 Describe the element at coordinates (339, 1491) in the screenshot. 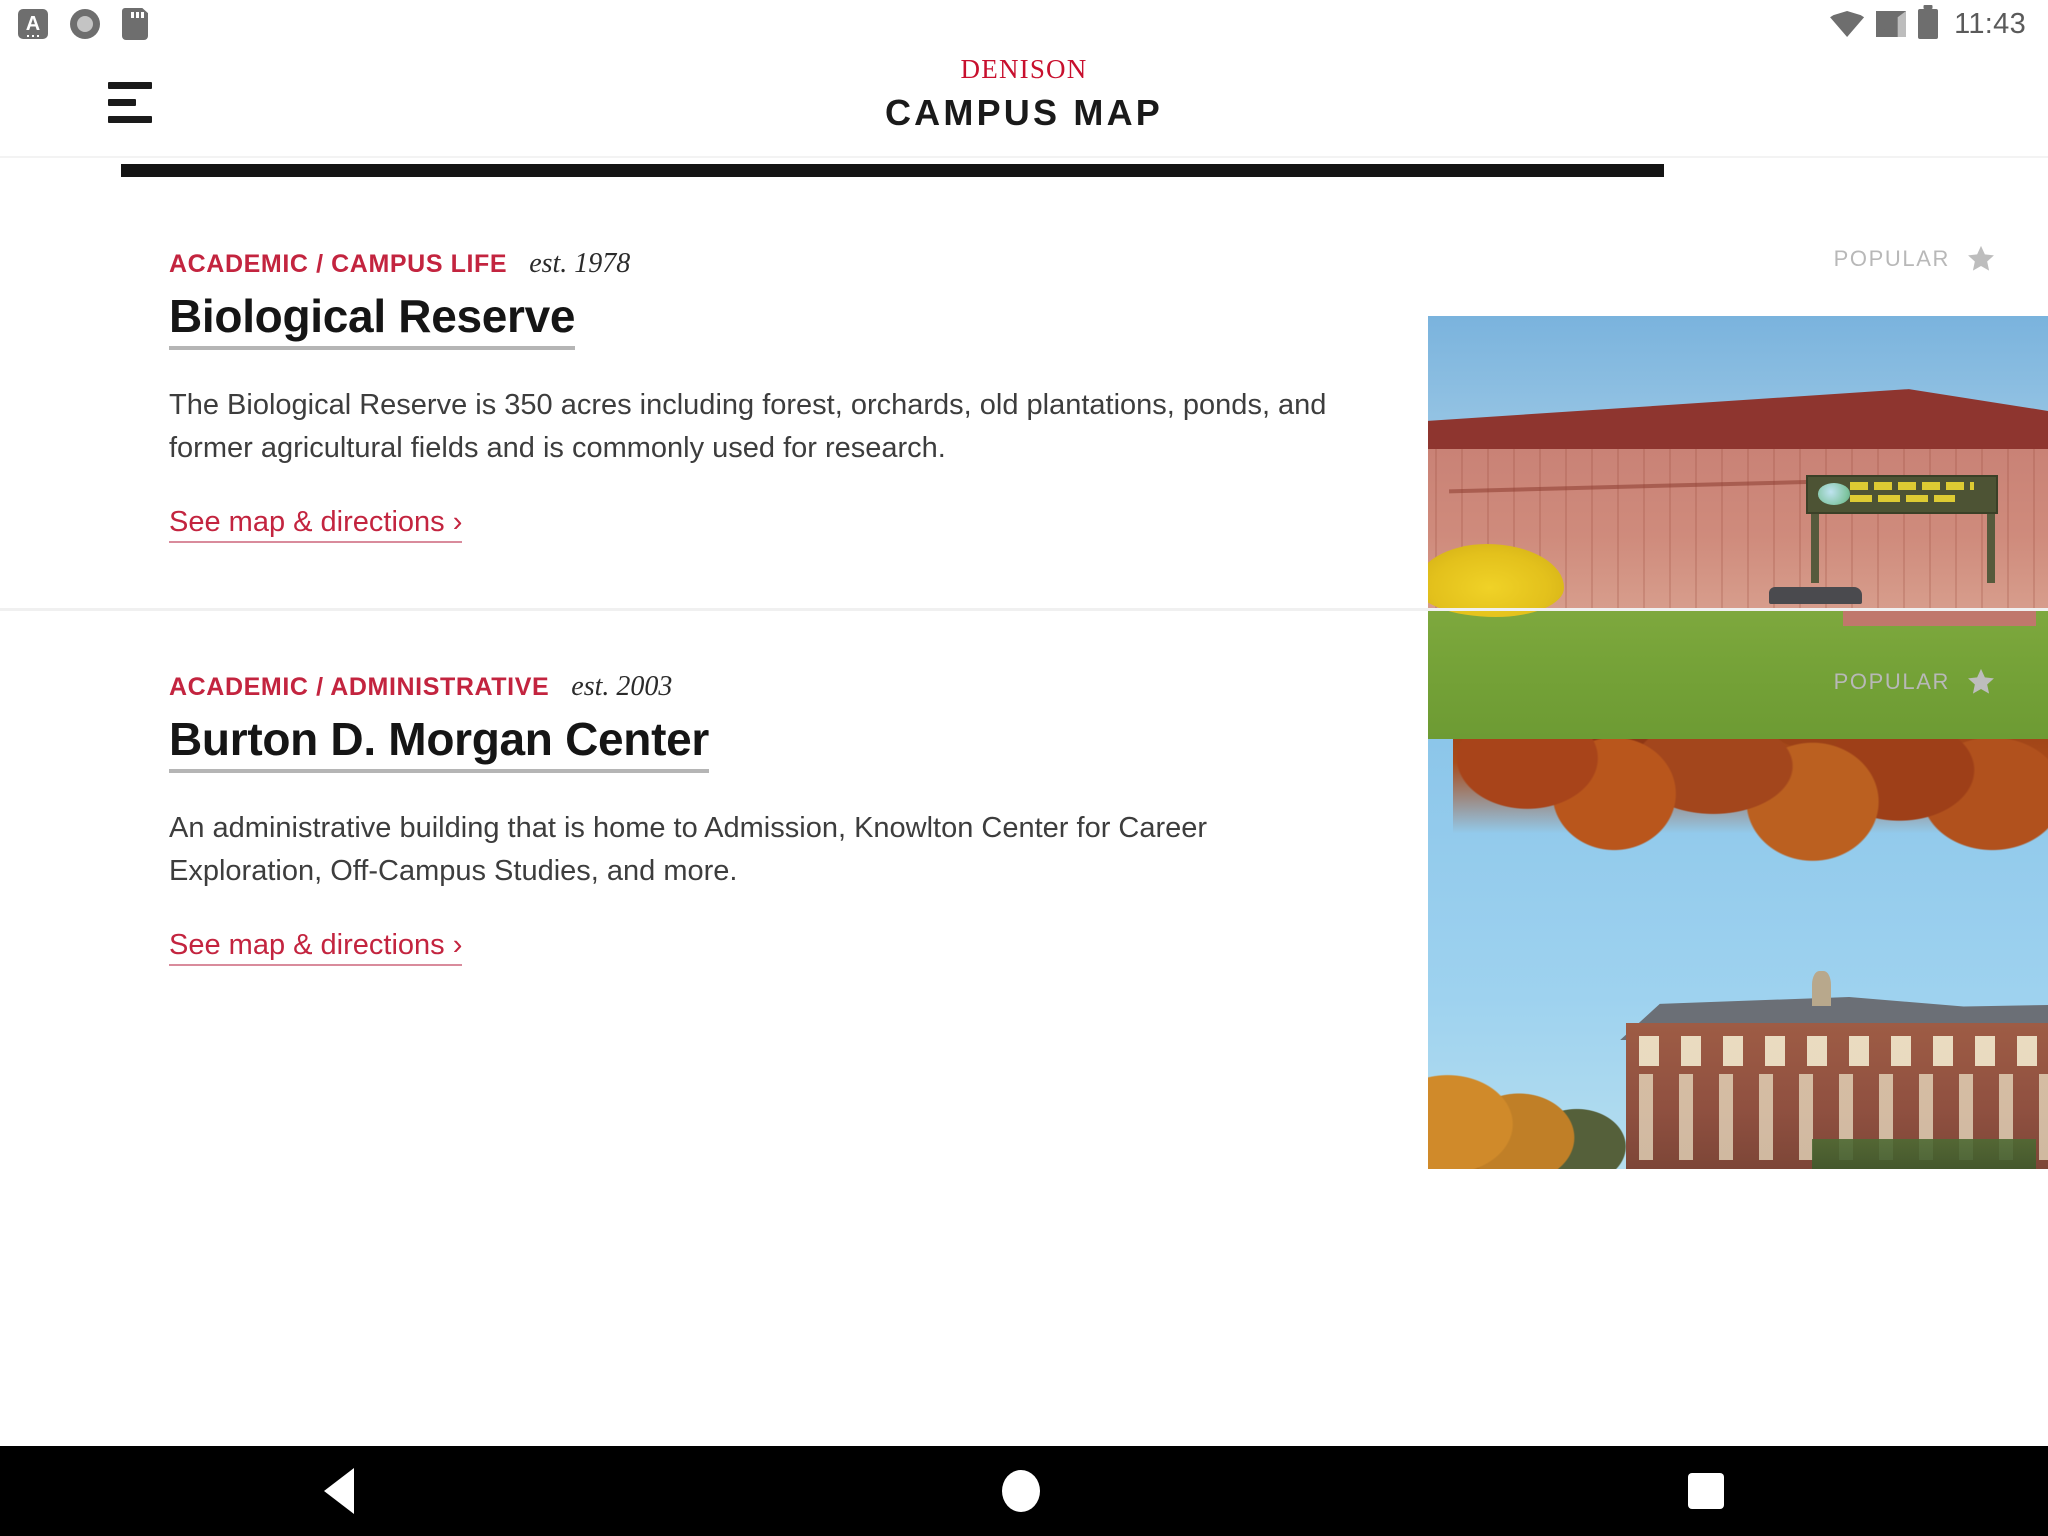

I see `back-icon` at that location.